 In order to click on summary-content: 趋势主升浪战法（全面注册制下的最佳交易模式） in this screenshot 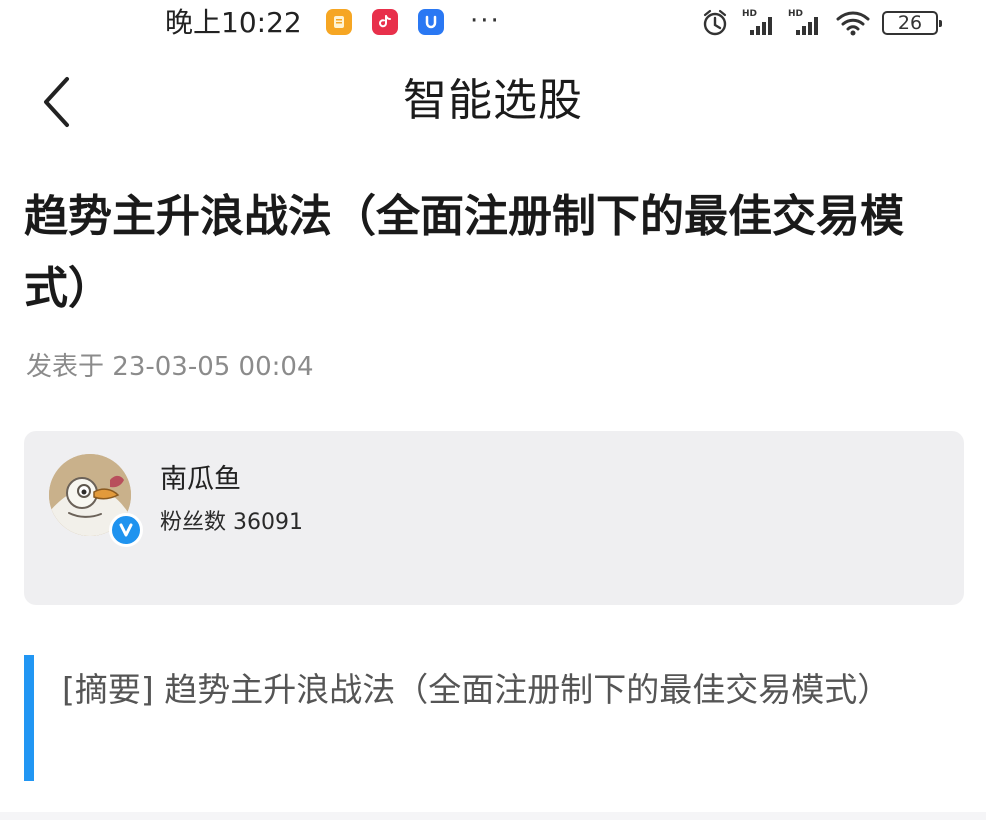, I will do `click(527, 689)`.